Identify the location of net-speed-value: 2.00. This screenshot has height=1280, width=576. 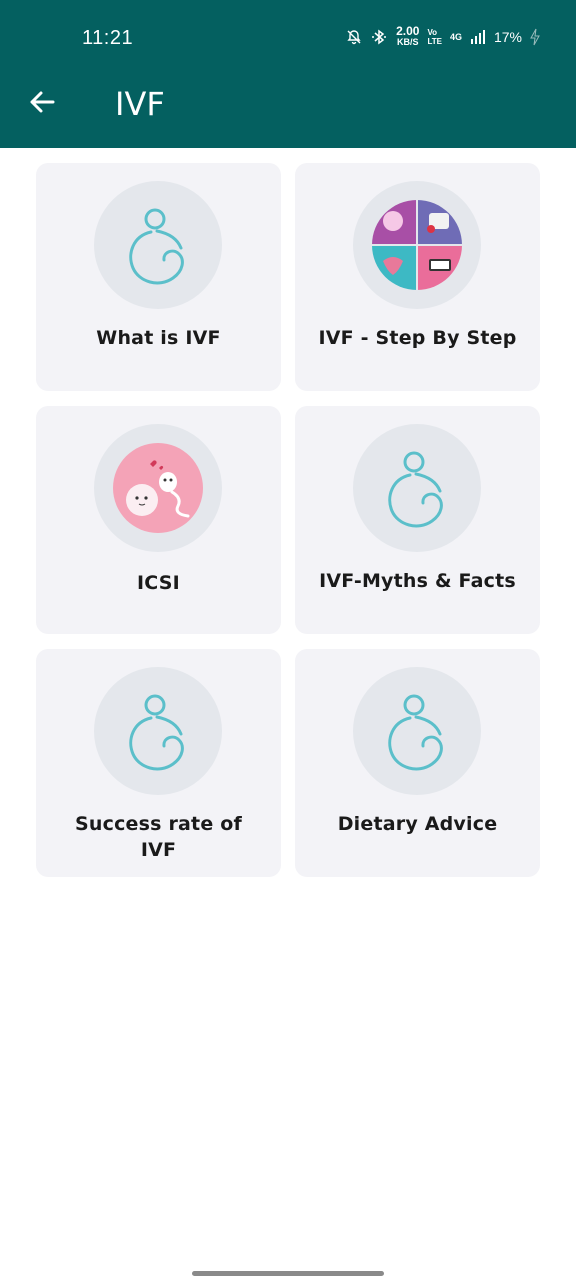
(408, 31).